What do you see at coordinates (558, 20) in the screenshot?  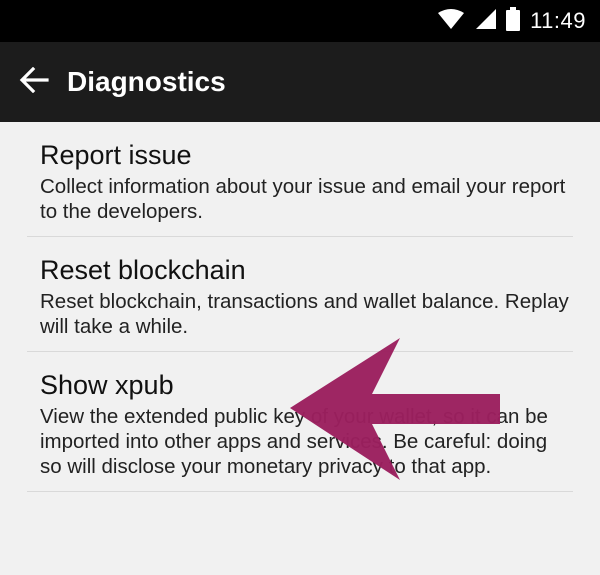 I see `status-time: 11:49` at bounding box center [558, 20].